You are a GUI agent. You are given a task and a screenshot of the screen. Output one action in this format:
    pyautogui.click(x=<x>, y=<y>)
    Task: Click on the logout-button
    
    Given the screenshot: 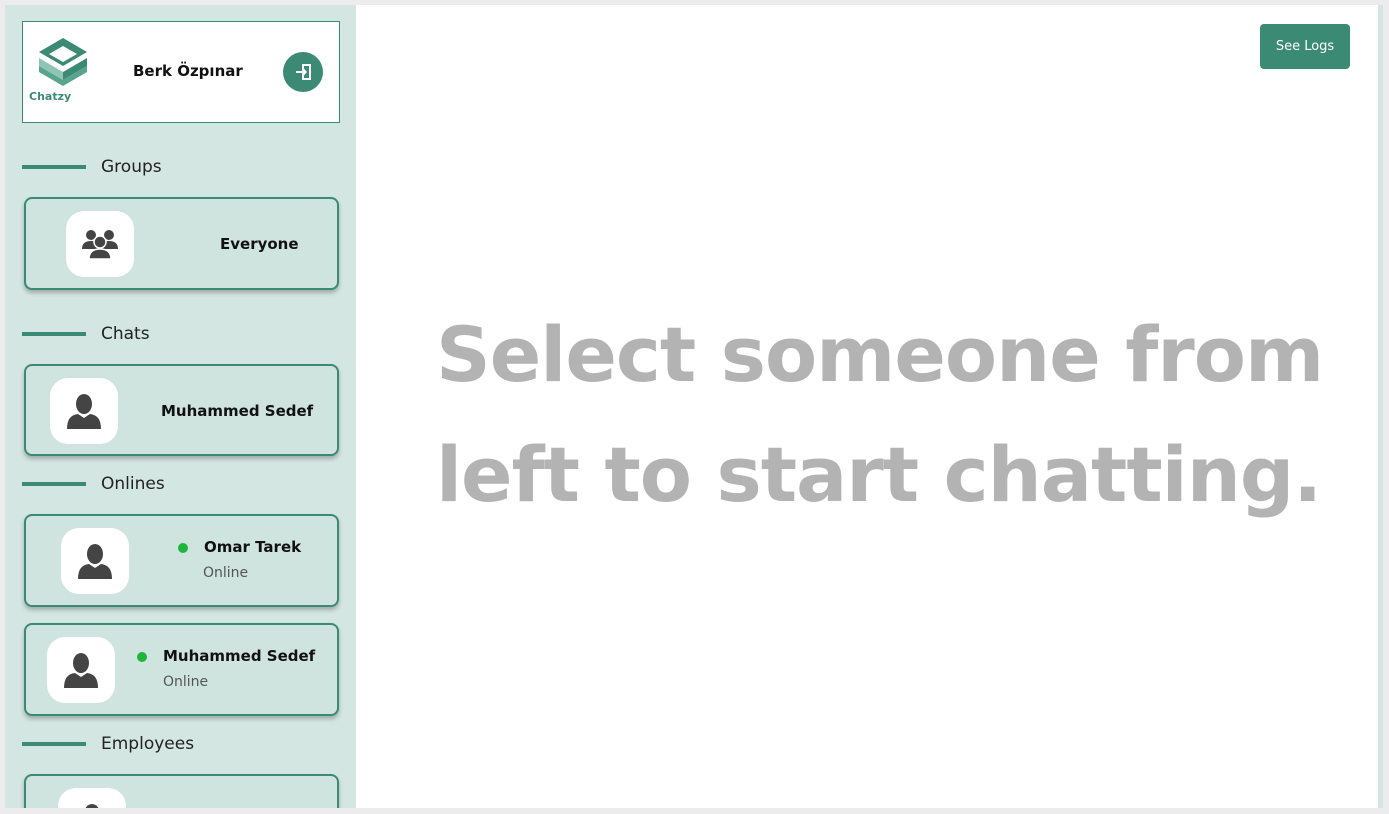 What is the action you would take?
    pyautogui.click(x=303, y=72)
    